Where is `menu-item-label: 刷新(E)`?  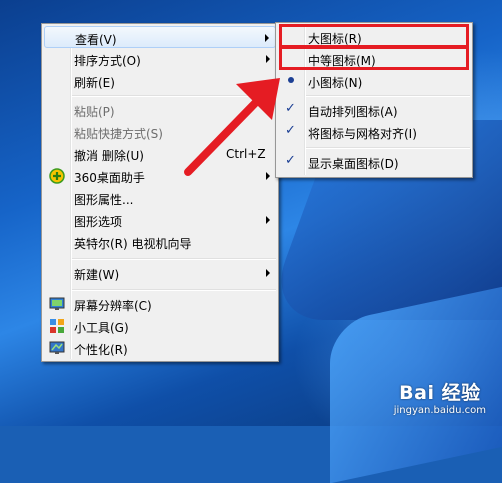 menu-item-label: 刷新(E) is located at coordinates (94, 83).